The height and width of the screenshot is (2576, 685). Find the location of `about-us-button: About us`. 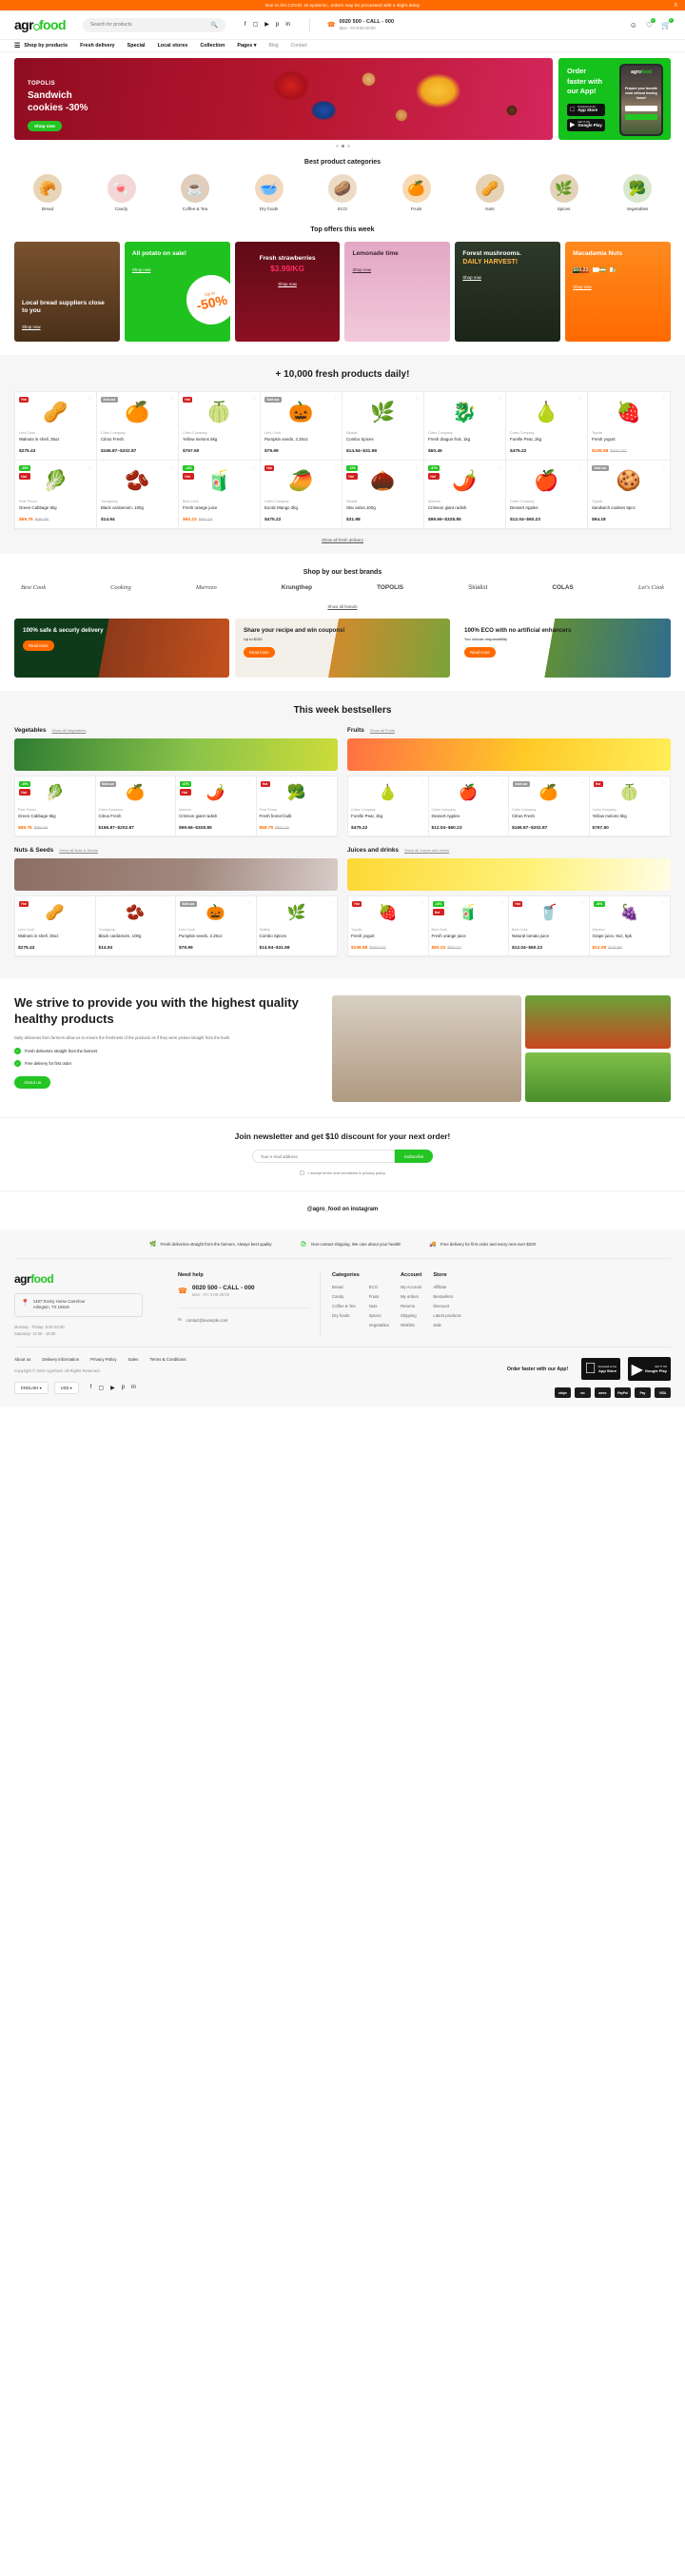

about-us-button: About us is located at coordinates (32, 1082).